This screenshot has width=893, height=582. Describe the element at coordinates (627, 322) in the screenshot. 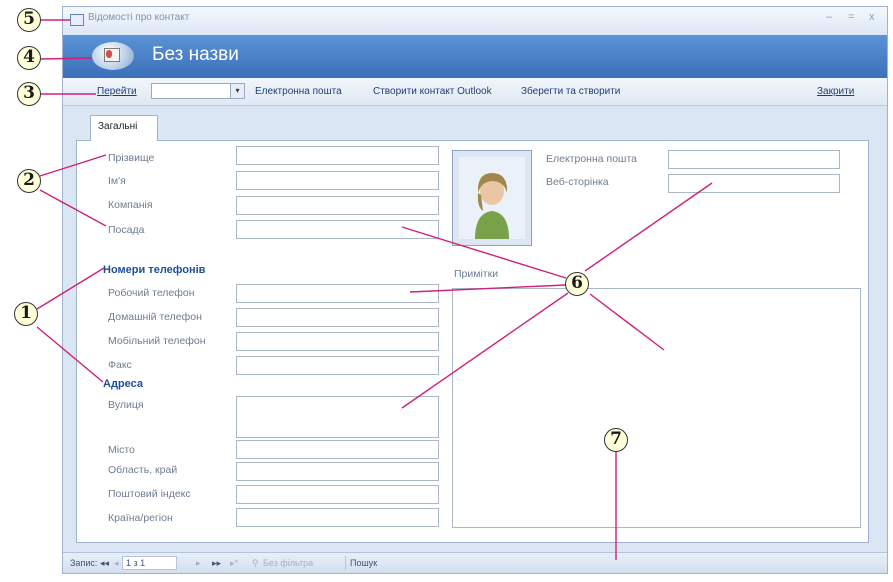

I see `callout-line-6e` at that location.